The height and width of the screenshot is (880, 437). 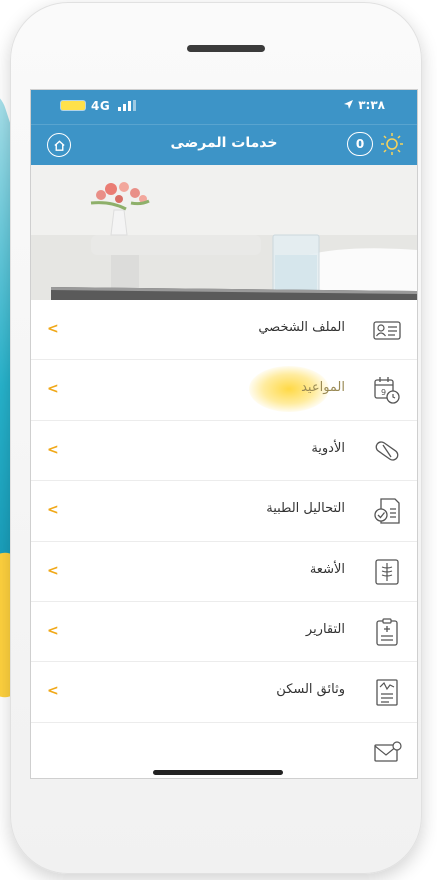 I want to click on home-indicator, so click(x=218, y=772).